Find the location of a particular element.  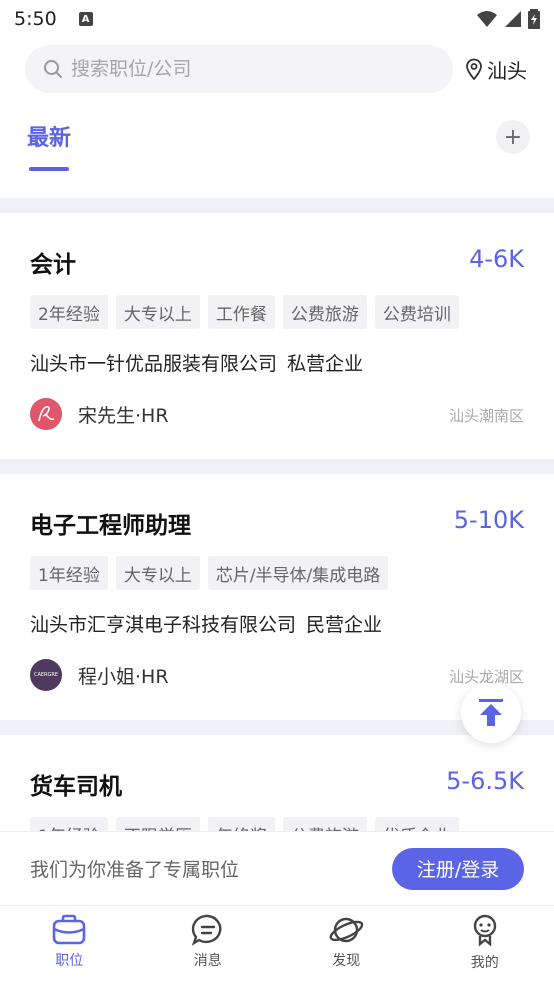

nav-label: 消息 is located at coordinates (207, 961).